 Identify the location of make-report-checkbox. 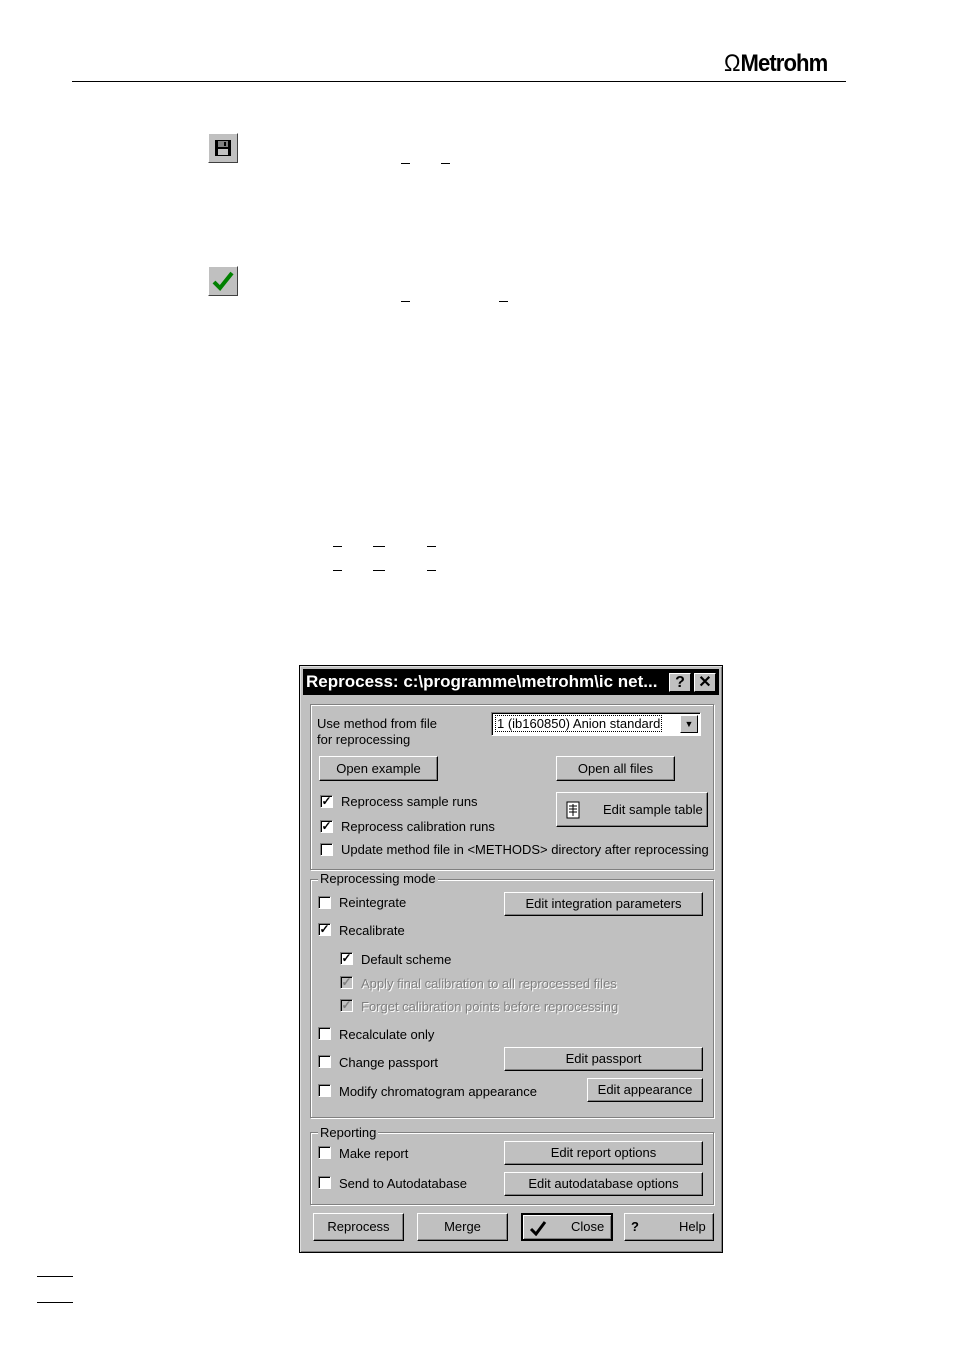
(324, 1152).